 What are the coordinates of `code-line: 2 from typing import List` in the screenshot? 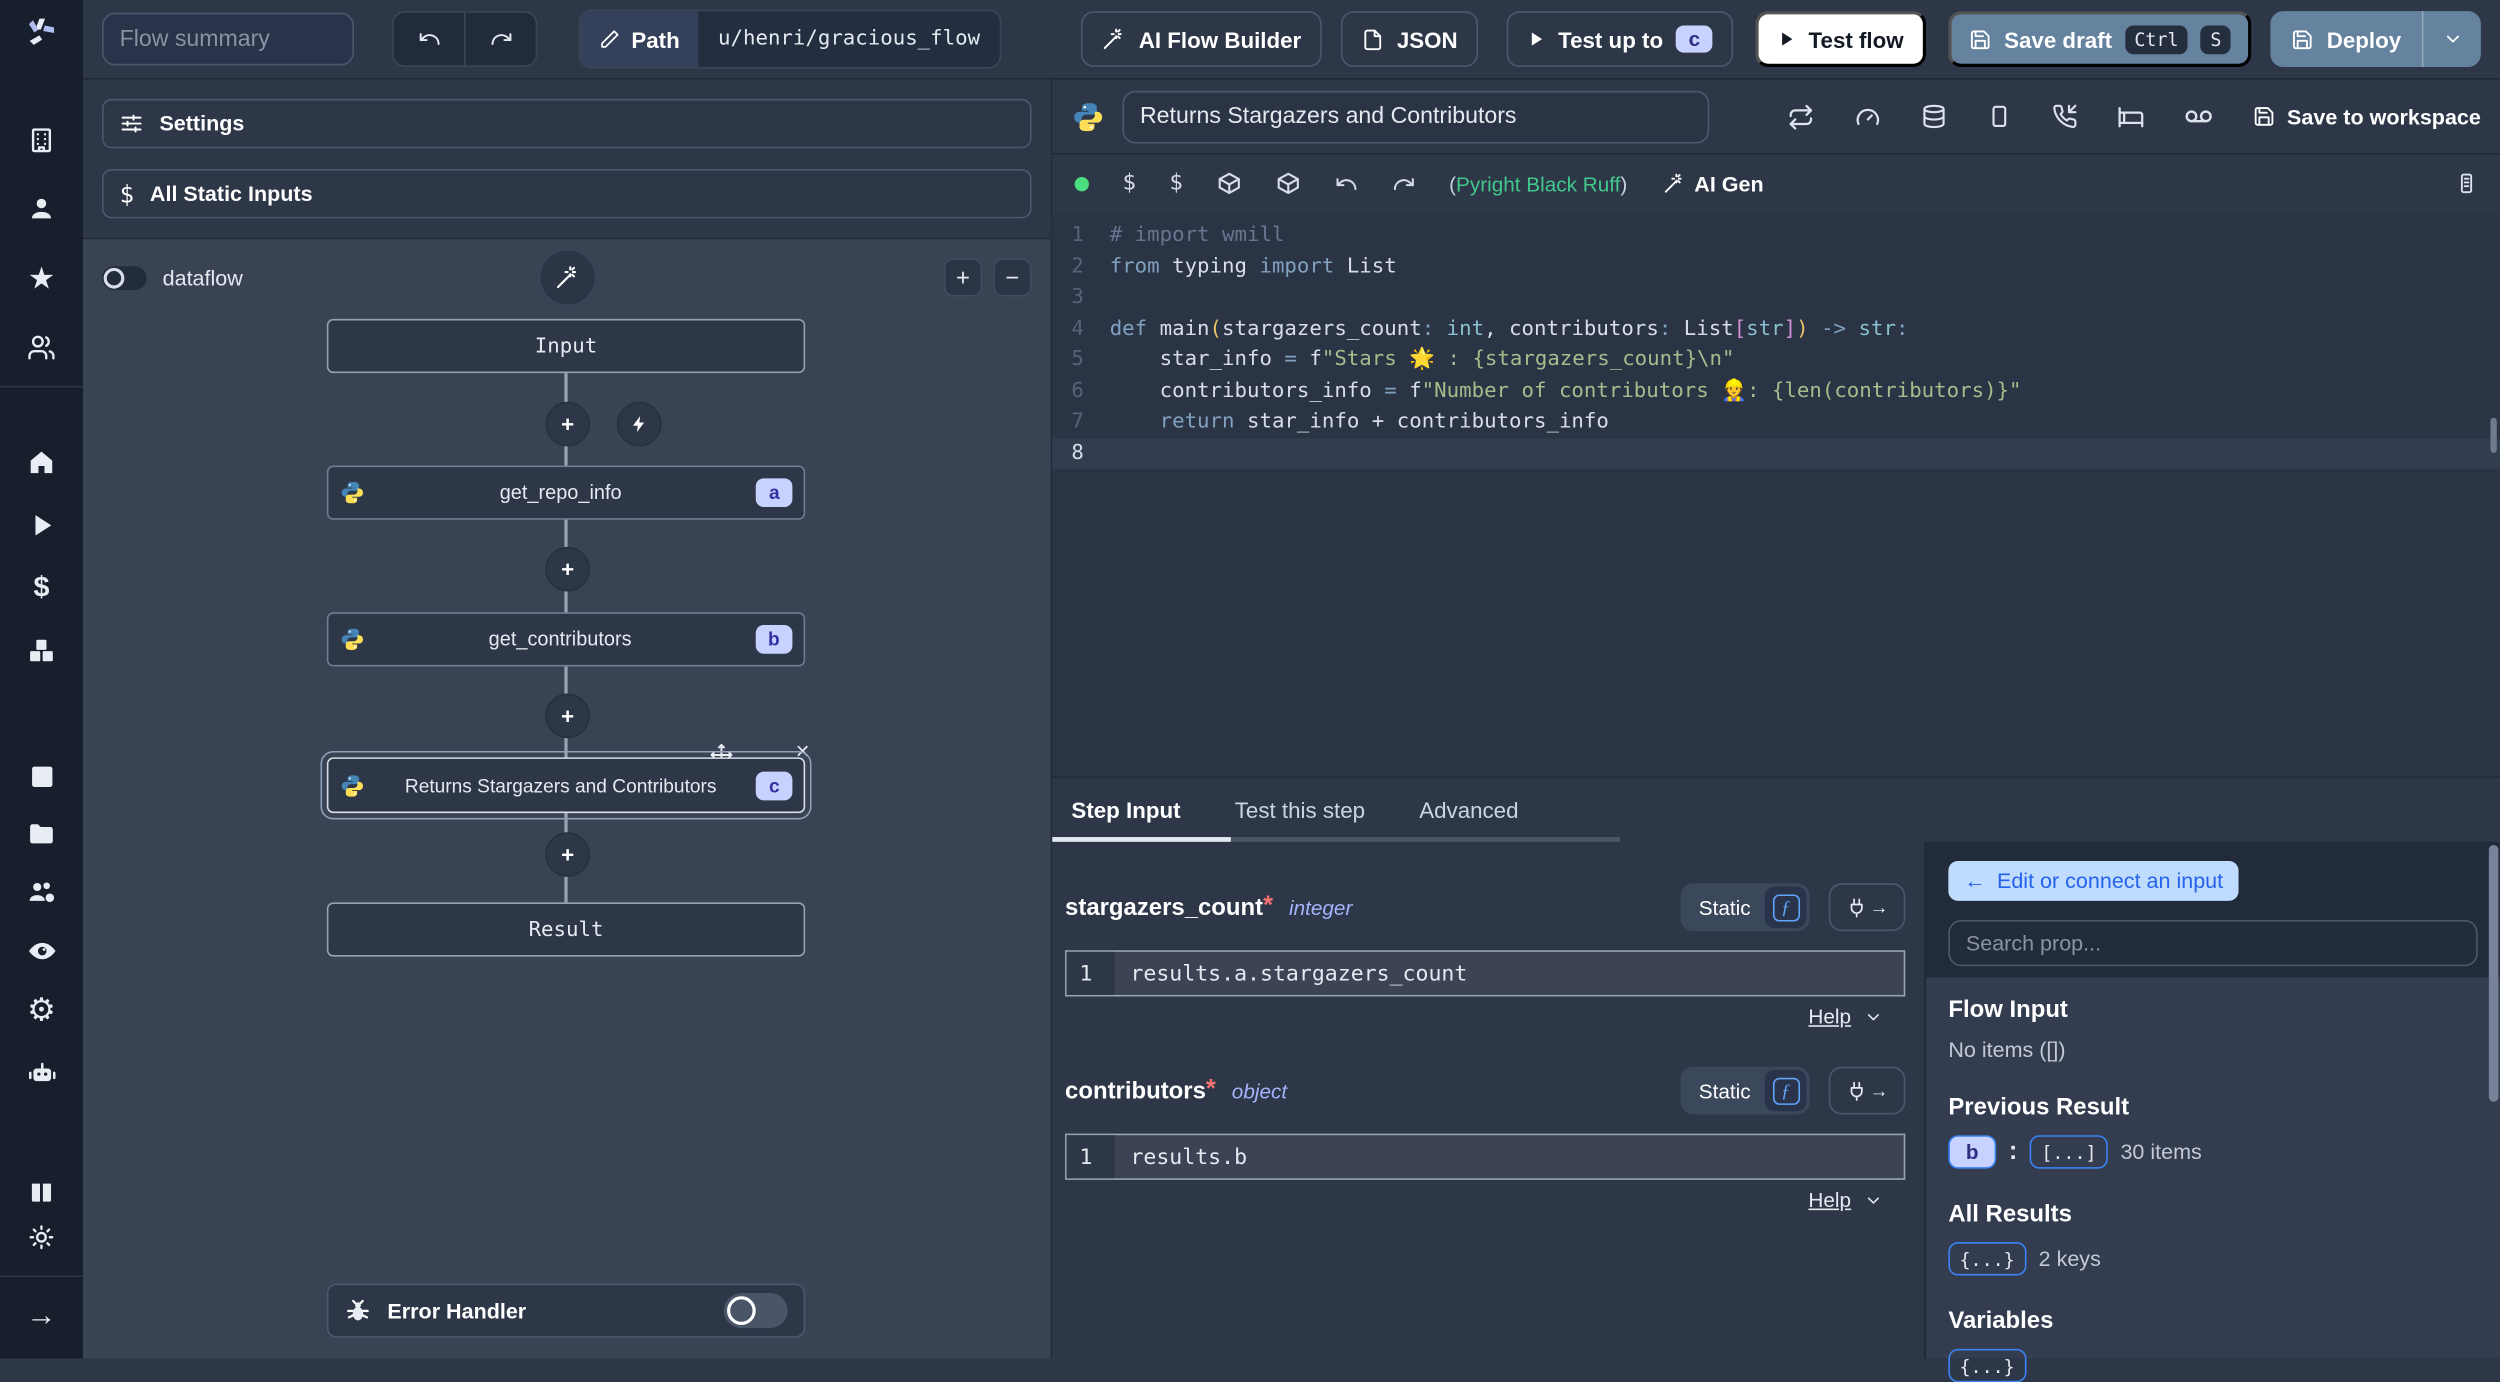 It's located at (1776, 266).